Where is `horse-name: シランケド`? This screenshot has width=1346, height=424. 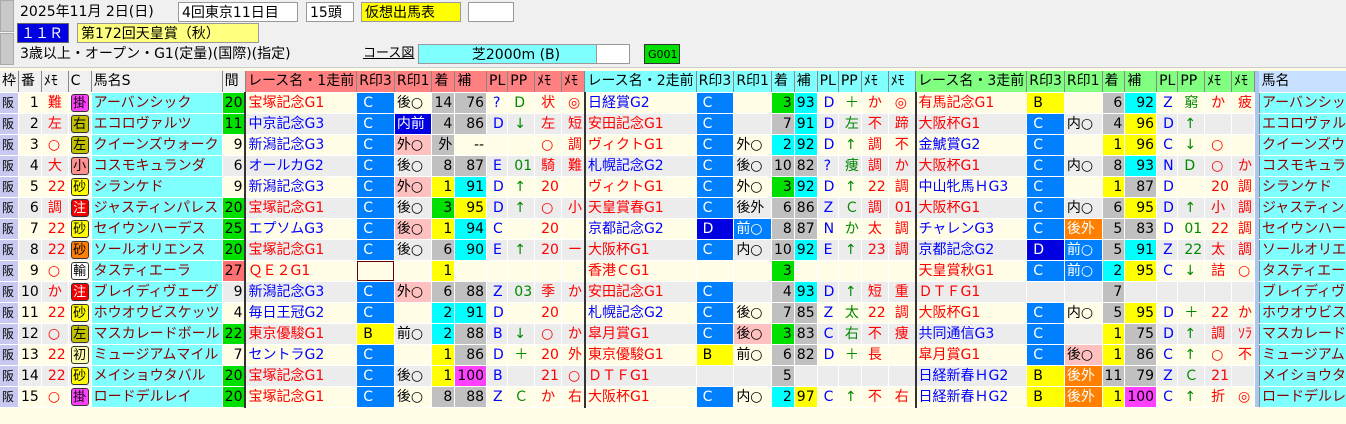
horse-name: シランケド is located at coordinates (157, 187).